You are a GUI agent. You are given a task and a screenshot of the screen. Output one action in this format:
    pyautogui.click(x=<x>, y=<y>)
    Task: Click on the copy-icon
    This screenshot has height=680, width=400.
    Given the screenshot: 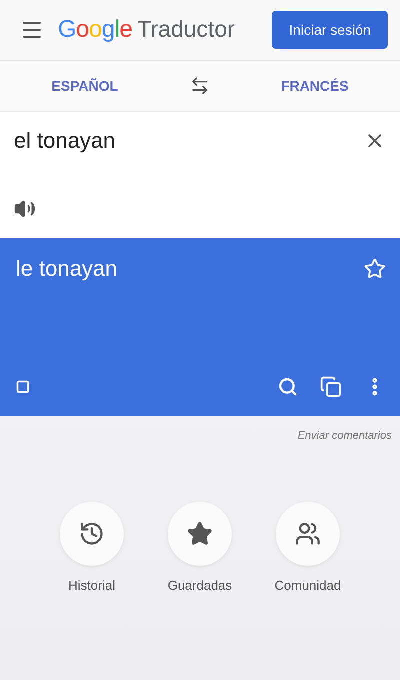 What is the action you would take?
    pyautogui.click(x=331, y=387)
    